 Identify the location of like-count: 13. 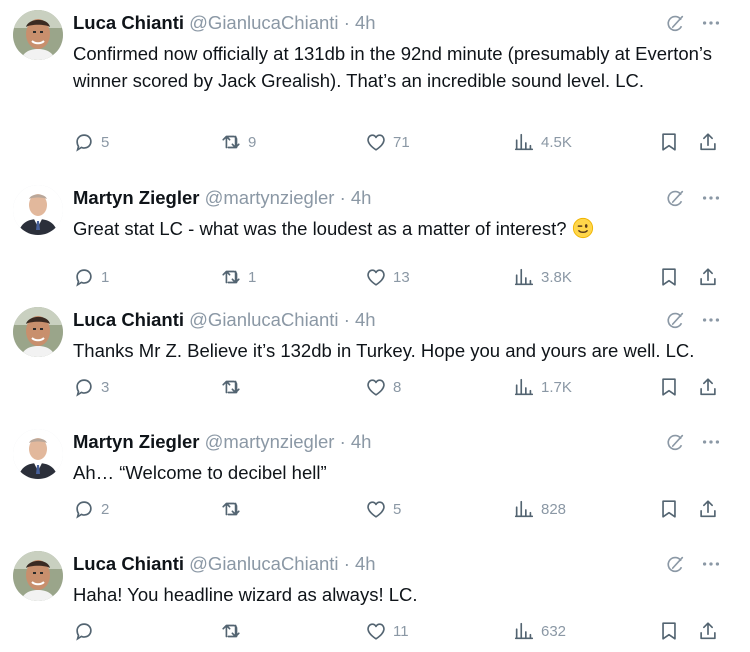
(401, 277).